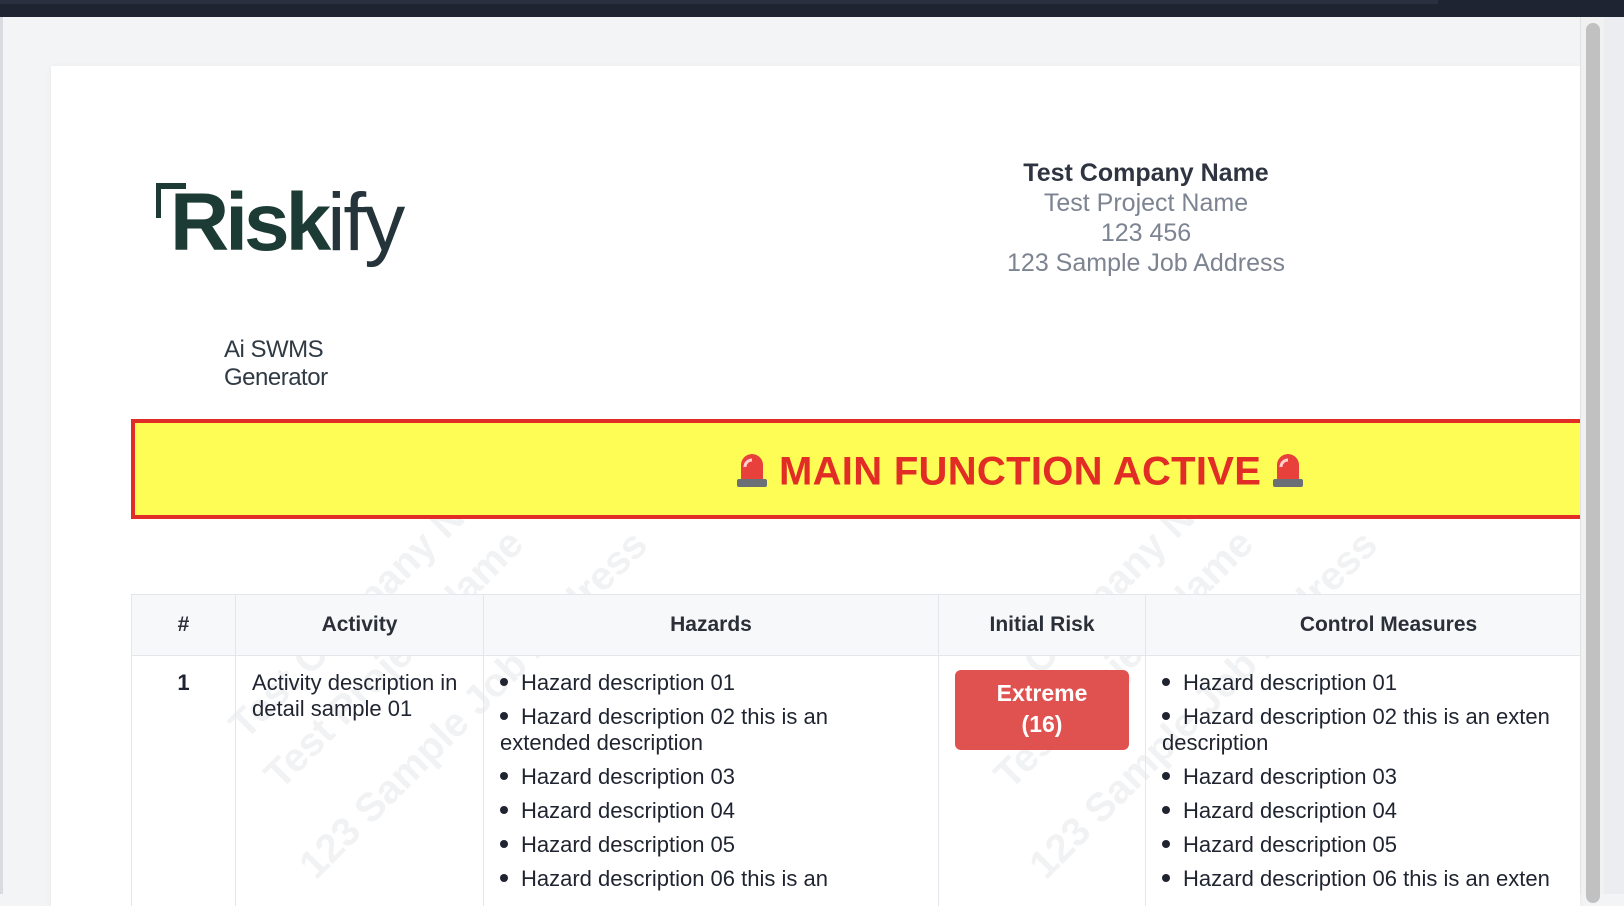 The height and width of the screenshot is (906, 1624). Describe the element at coordinates (365, 222) in the screenshot. I see `logo-wordmark-tail: ify` at that location.